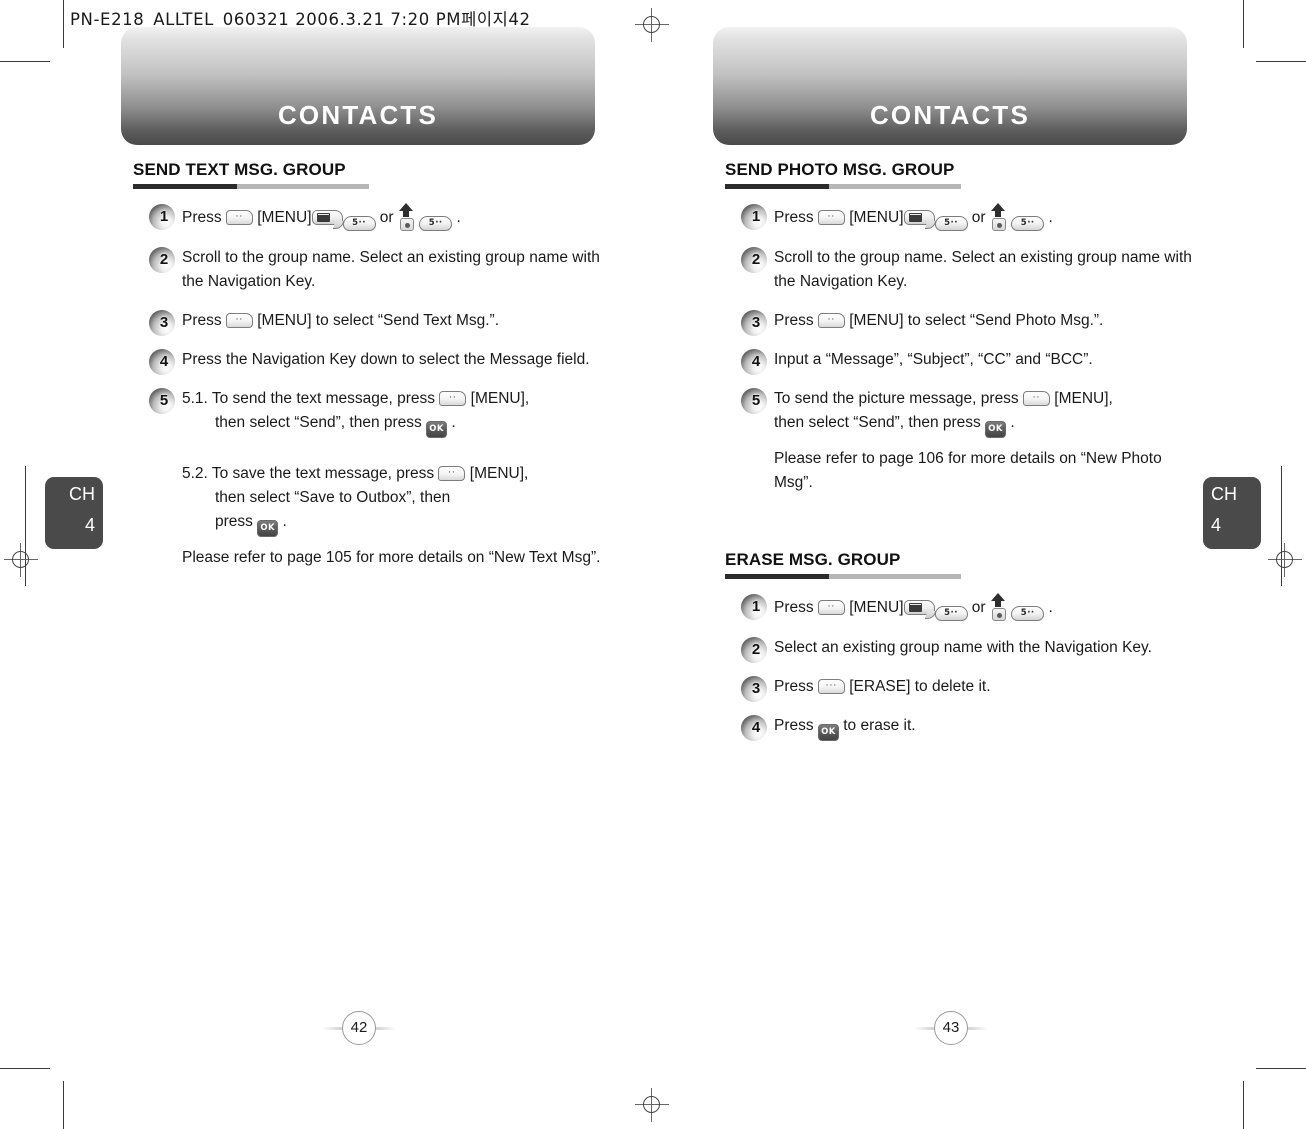  I want to click on step-text: 5.1. To send the text message, press, so click(311, 398).